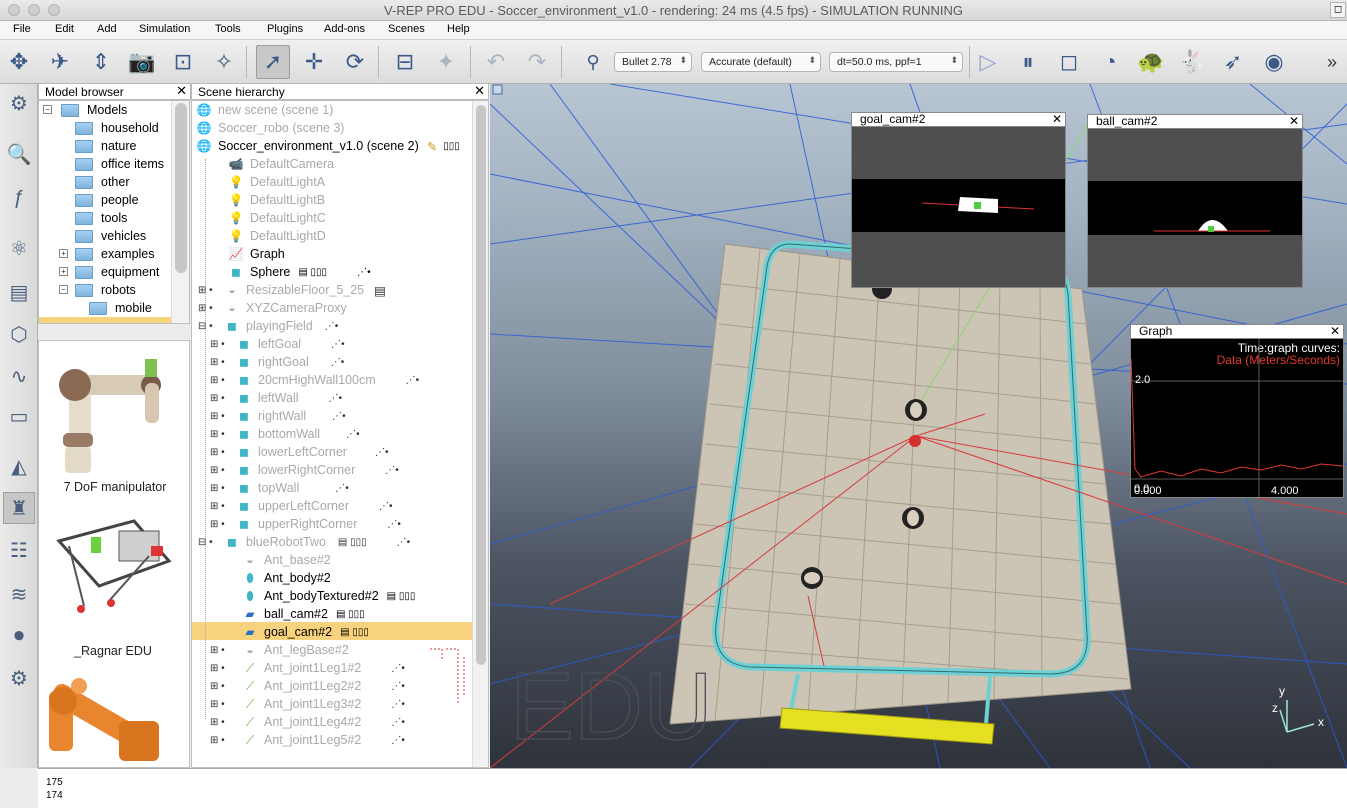 The width and height of the screenshot is (1347, 808). What do you see at coordinates (277, 236) in the screenshot?
I see `scene-item-default-light-d: 💡 DefaultLightD` at bounding box center [277, 236].